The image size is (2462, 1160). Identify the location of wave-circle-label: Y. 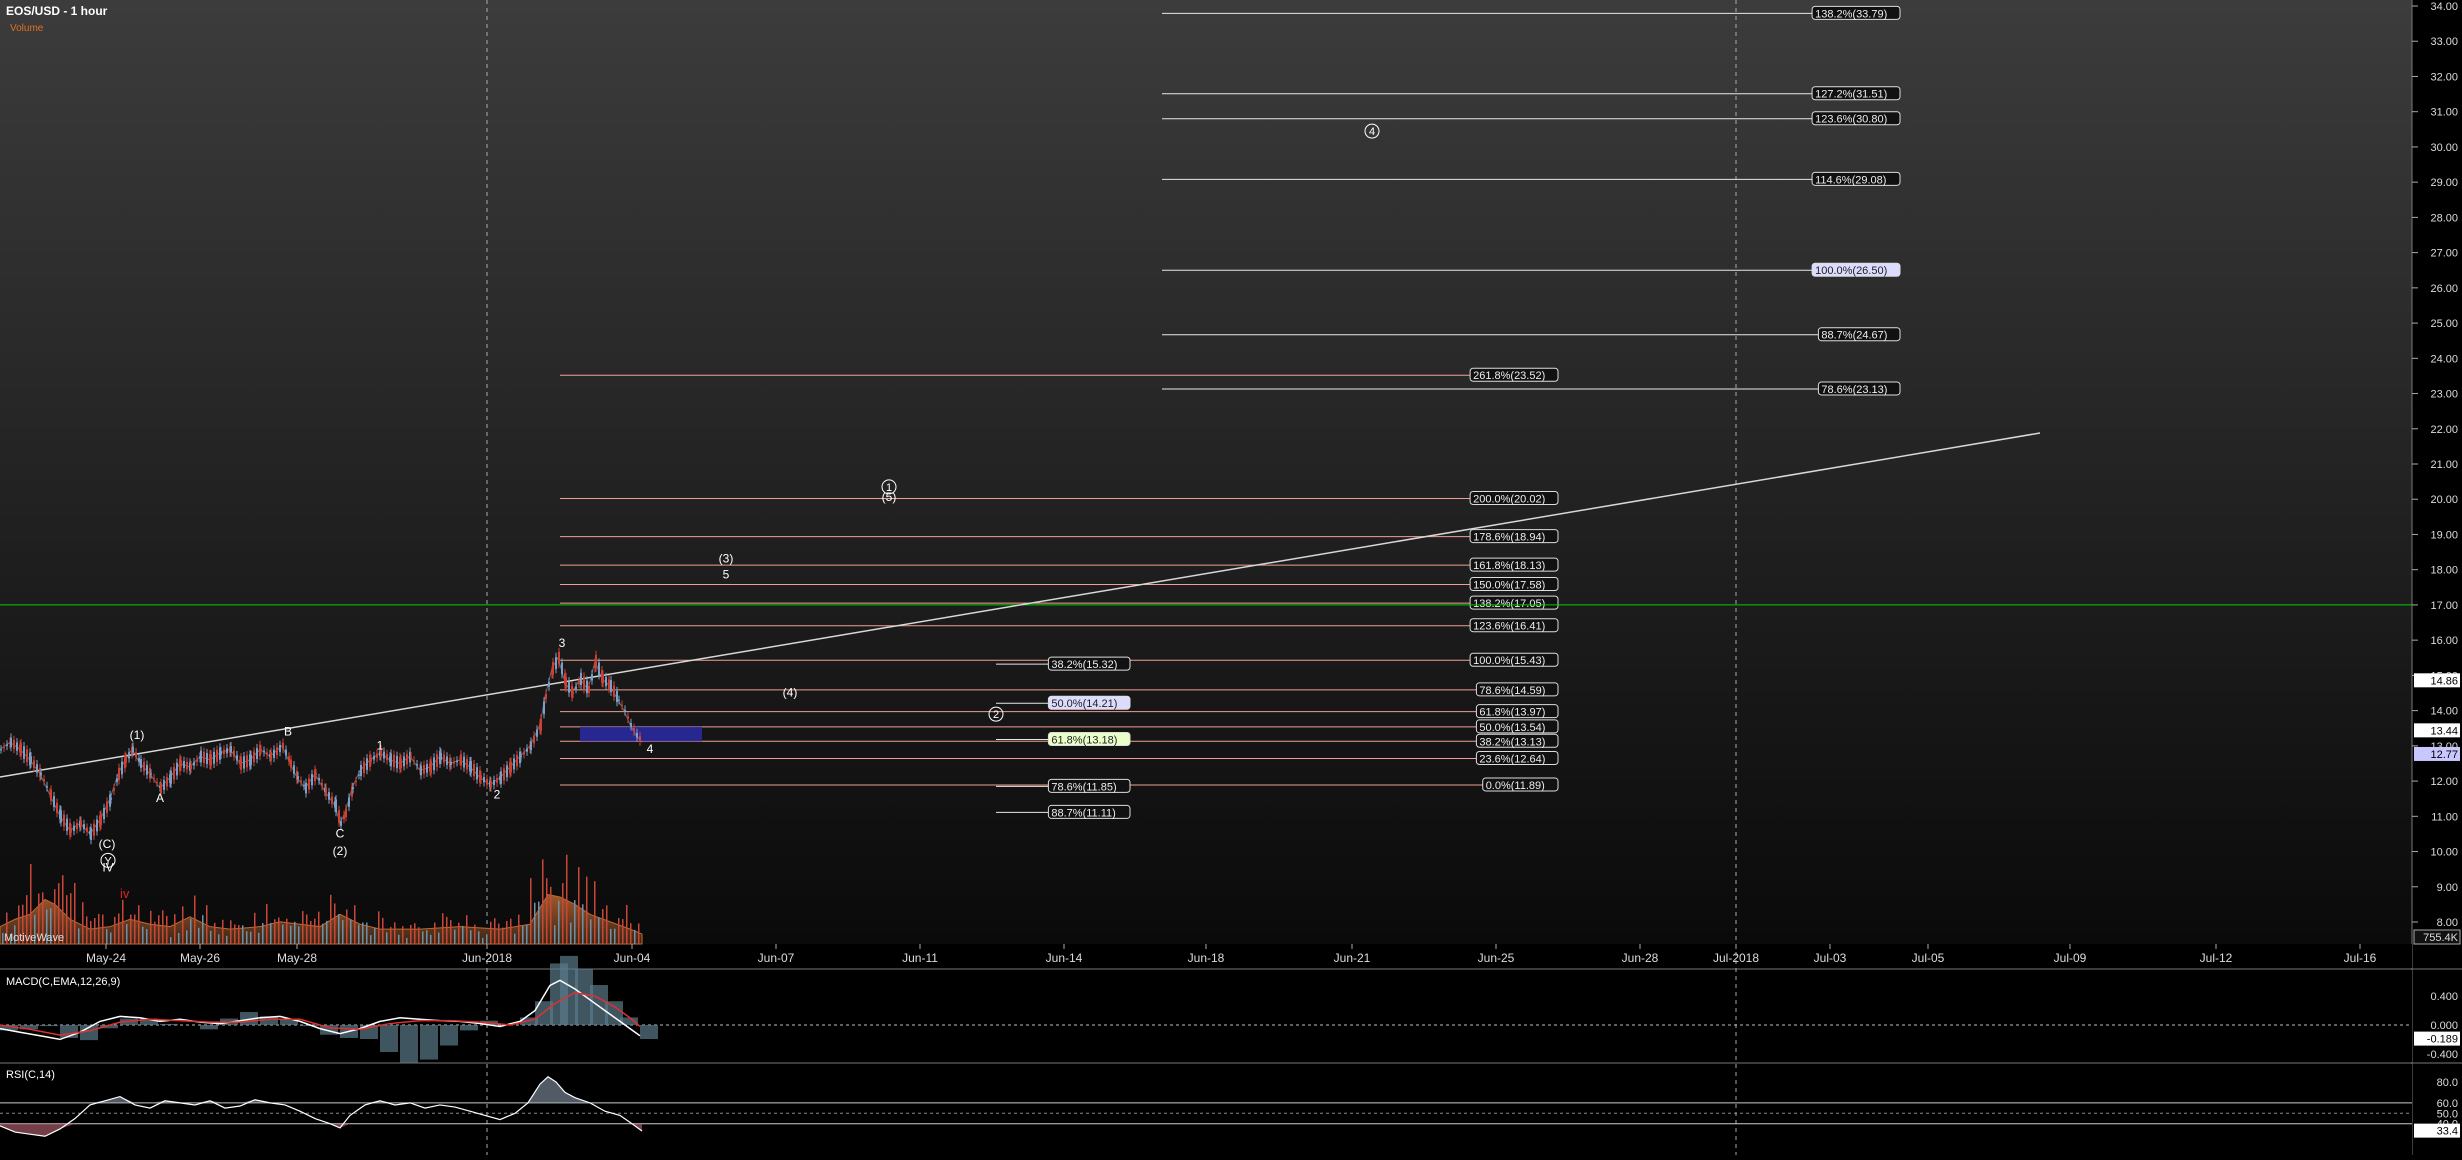
(108, 861).